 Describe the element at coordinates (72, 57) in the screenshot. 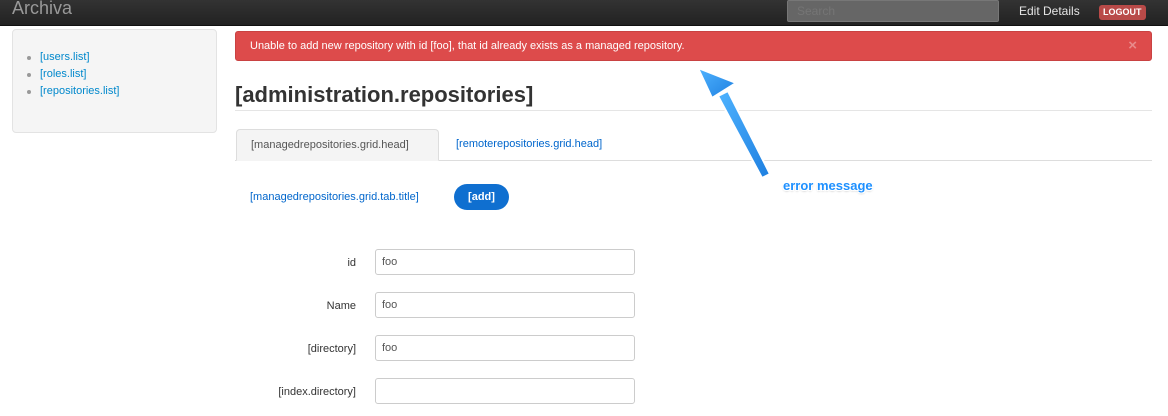

I see `sidebar-item-users: [users.list]` at that location.